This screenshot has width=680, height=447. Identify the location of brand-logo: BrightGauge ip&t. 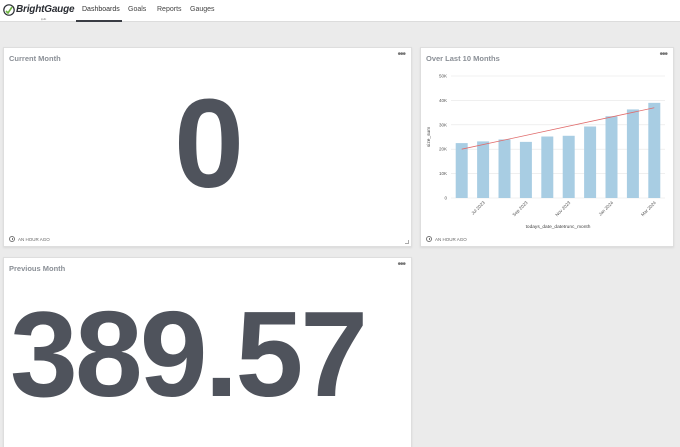
(39, 12).